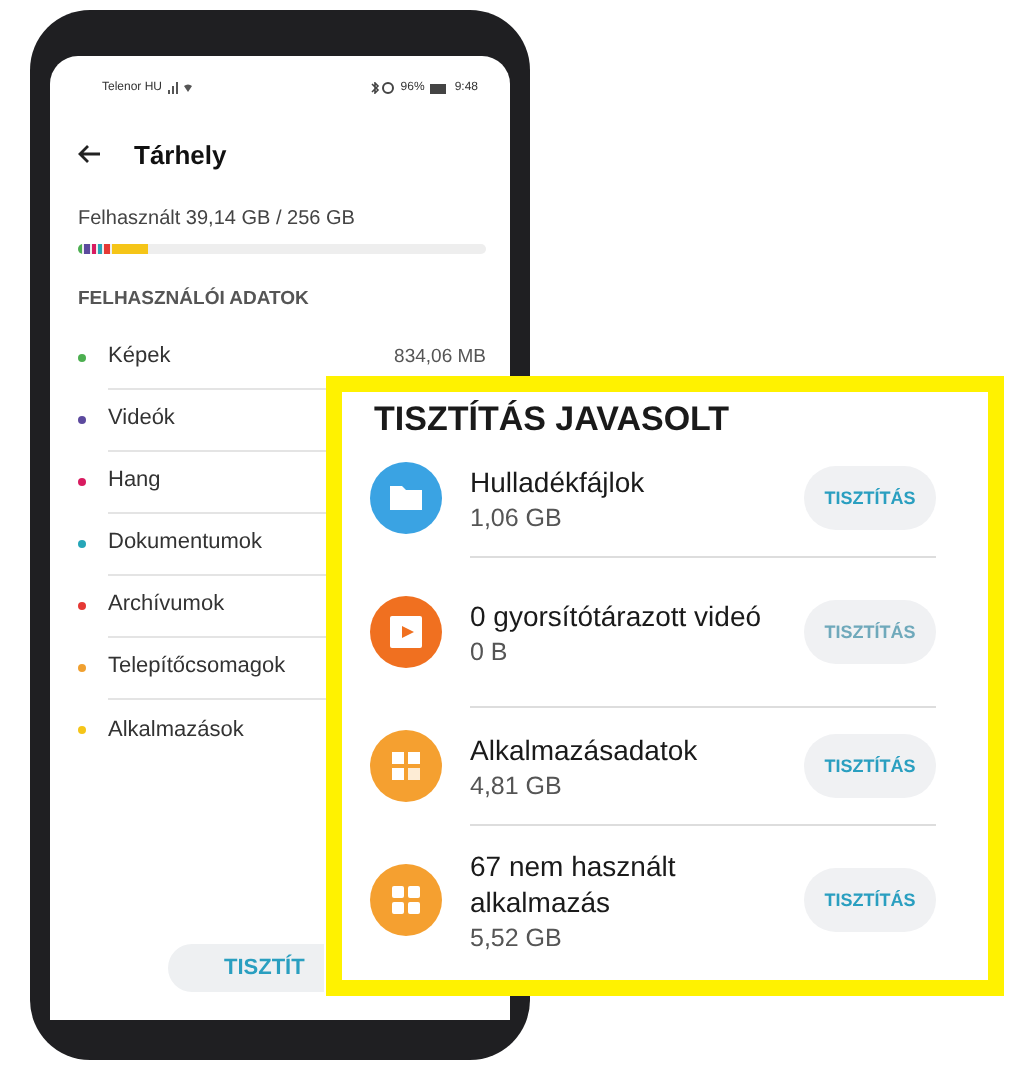 Image resolution: width=1014 pixels, height=1072 pixels. What do you see at coordinates (406, 632) in the screenshot?
I see `video-icon` at bounding box center [406, 632].